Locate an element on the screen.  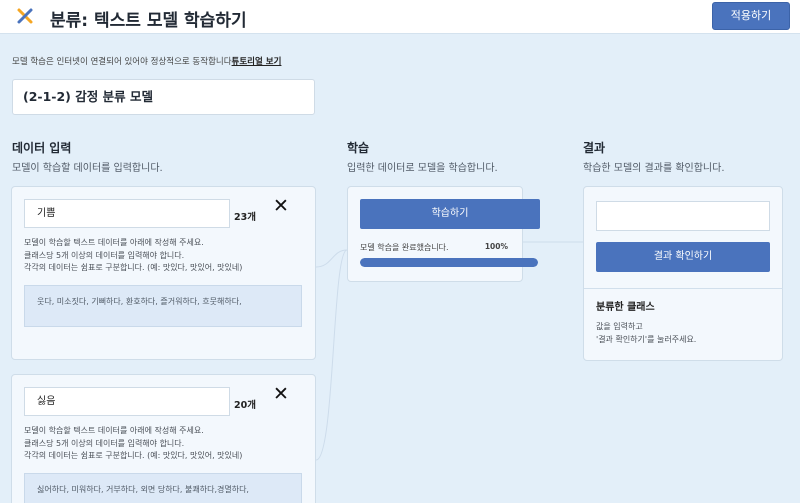
progress-bar is located at coordinates (449, 262).